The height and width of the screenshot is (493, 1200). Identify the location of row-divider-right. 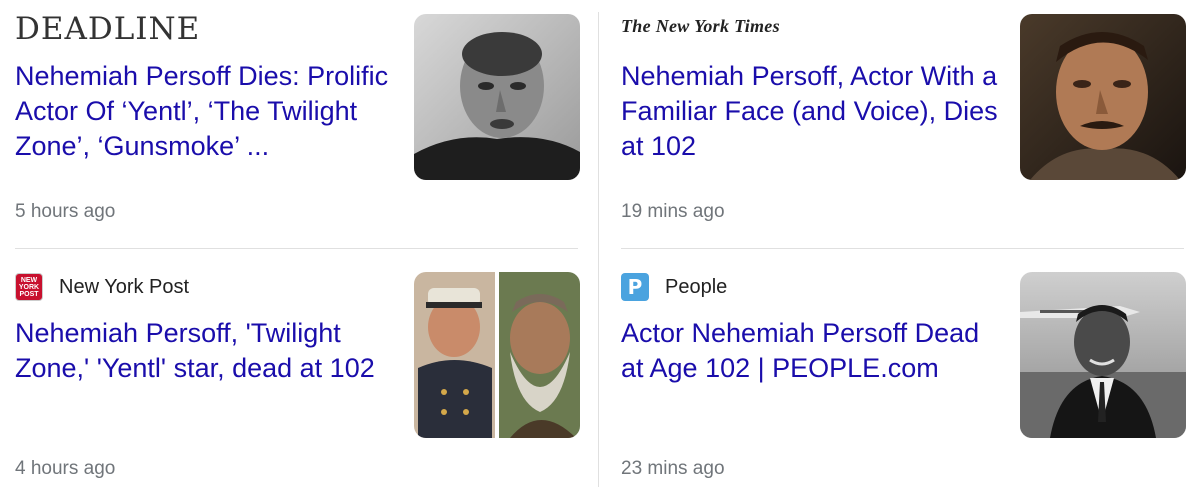
(902, 248).